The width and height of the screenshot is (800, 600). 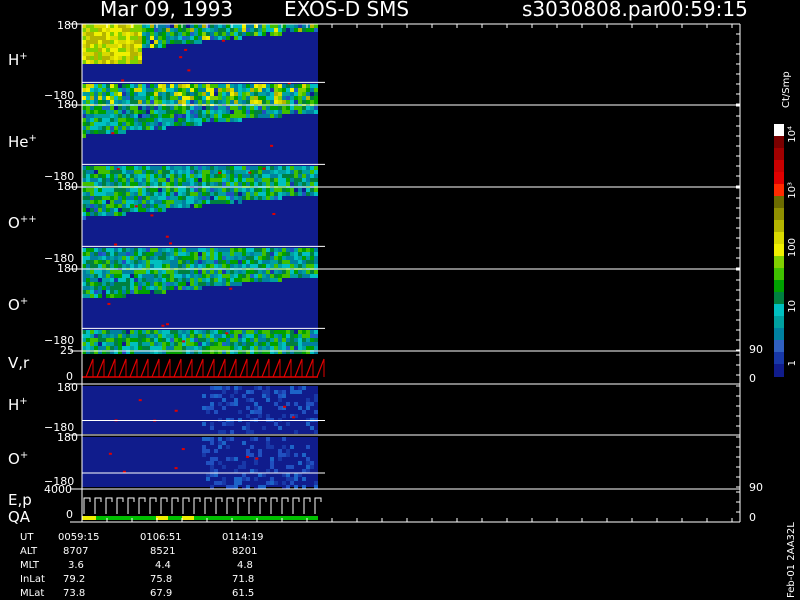 What do you see at coordinates (22, 142) in the screenshot?
I see `panel-label-he-plus: He+` at bounding box center [22, 142].